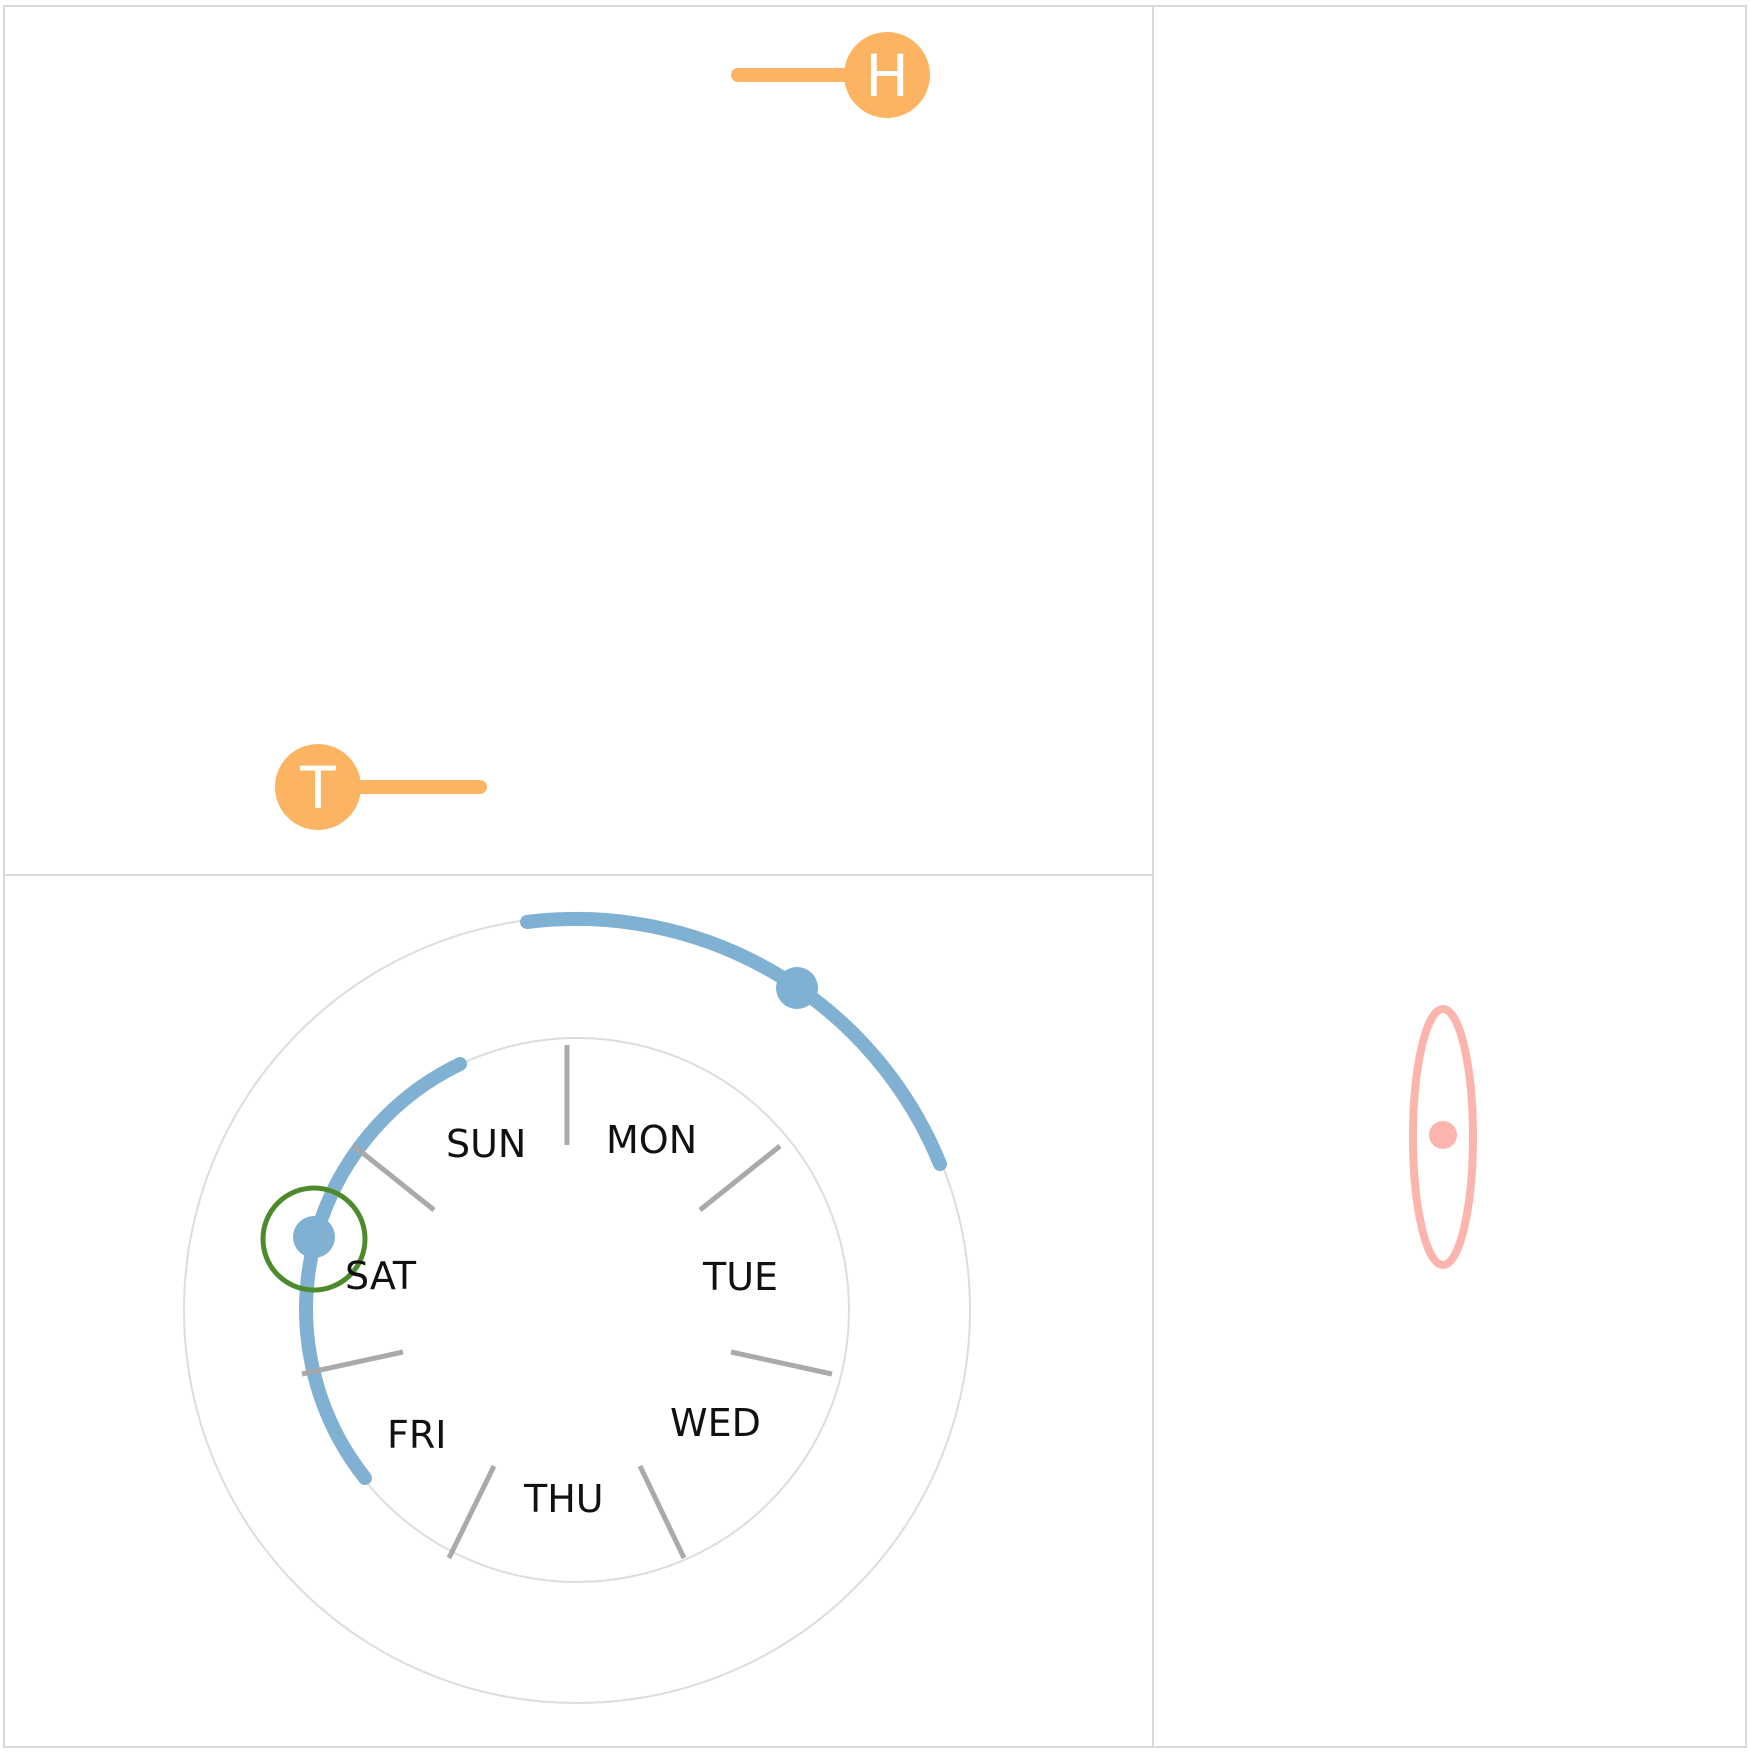  What do you see at coordinates (471, 1512) in the screenshot?
I see `separator-thu-fri` at bounding box center [471, 1512].